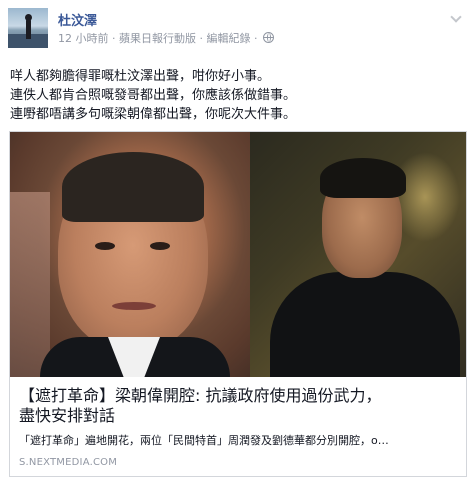 The height and width of the screenshot is (483, 474). Describe the element at coordinates (456, 18) in the screenshot. I see `chevron-down-icon` at that location.